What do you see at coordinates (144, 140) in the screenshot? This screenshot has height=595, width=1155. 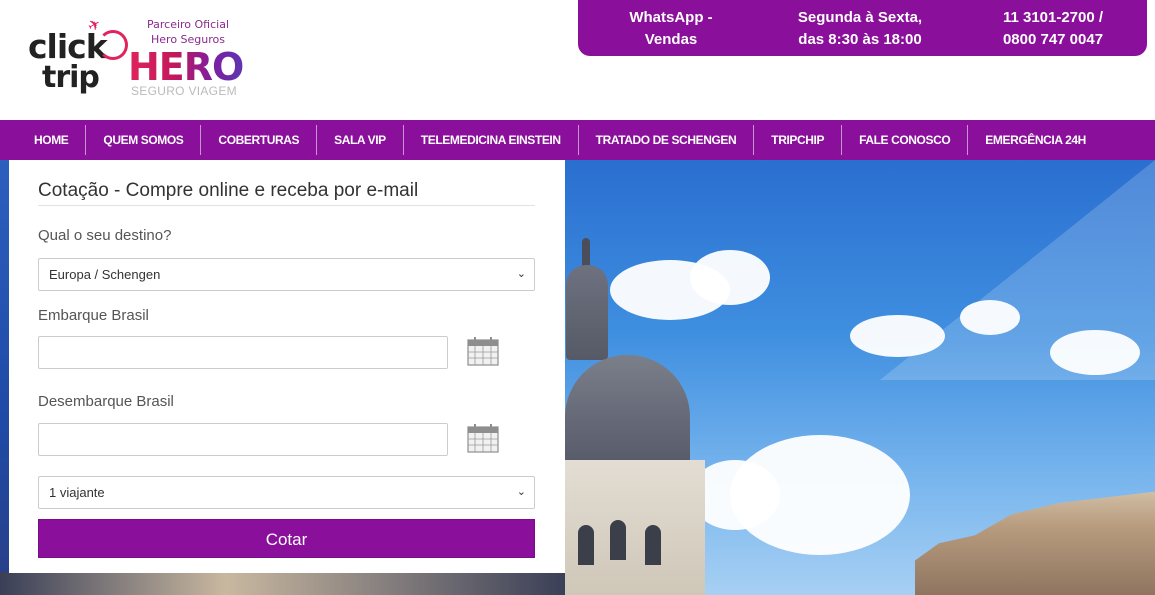 I see `nav-item-quem-somos: QUEM SOMOS` at bounding box center [144, 140].